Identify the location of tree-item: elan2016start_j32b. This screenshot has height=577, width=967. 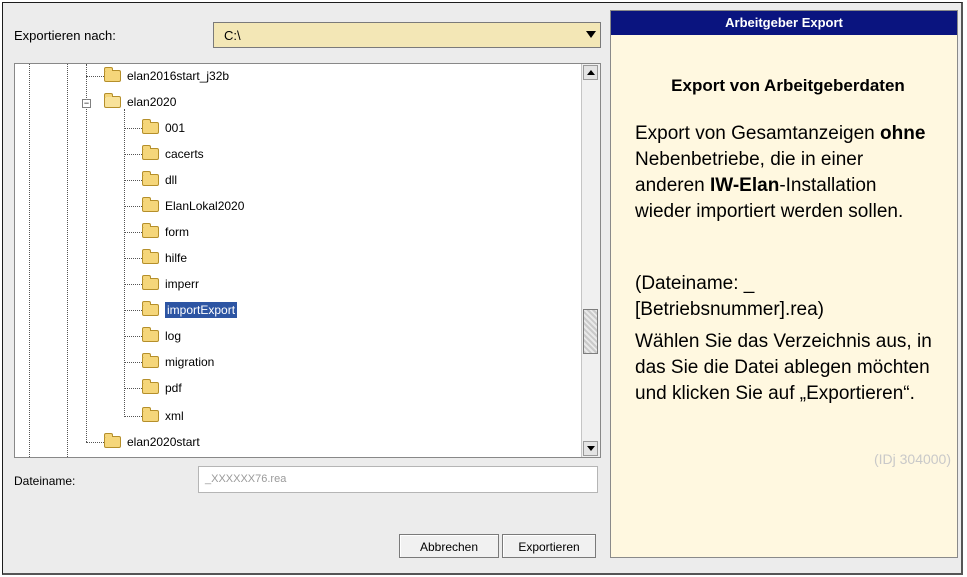
(166, 76).